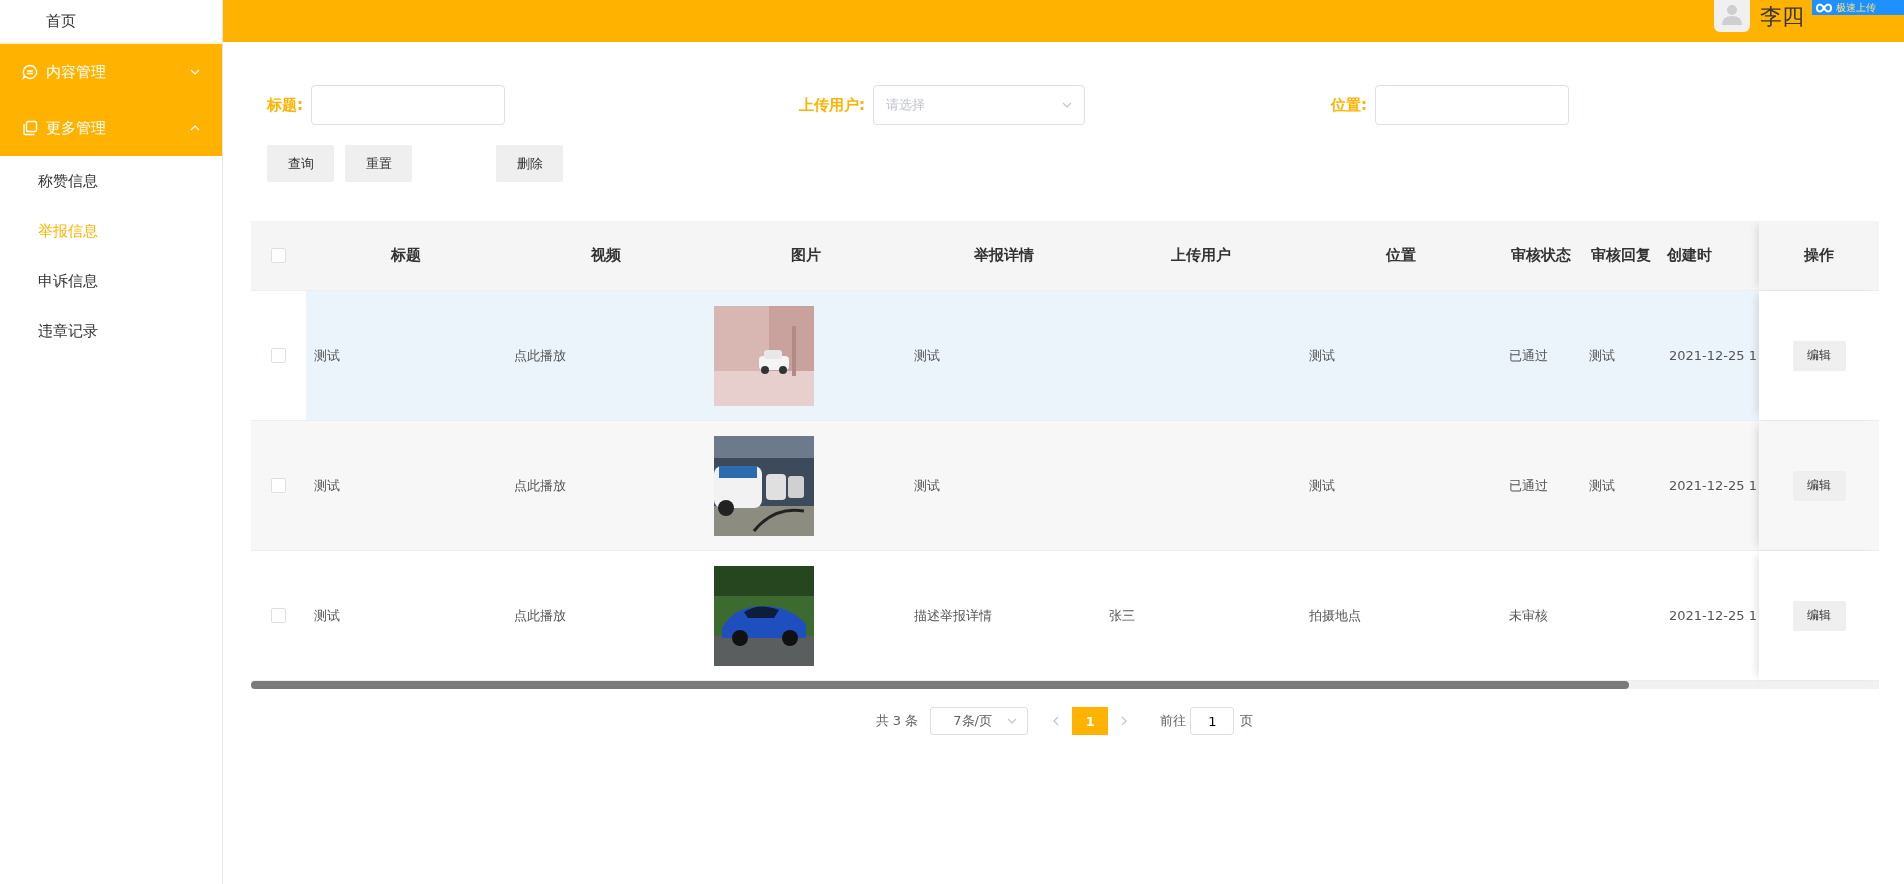  What do you see at coordinates (111, 281) in the screenshot?
I see `sidebar-item: 申诉信息` at bounding box center [111, 281].